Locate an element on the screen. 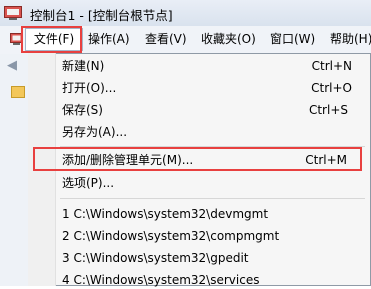  menu-item-save: 保存(S) is located at coordinates (82, 110).